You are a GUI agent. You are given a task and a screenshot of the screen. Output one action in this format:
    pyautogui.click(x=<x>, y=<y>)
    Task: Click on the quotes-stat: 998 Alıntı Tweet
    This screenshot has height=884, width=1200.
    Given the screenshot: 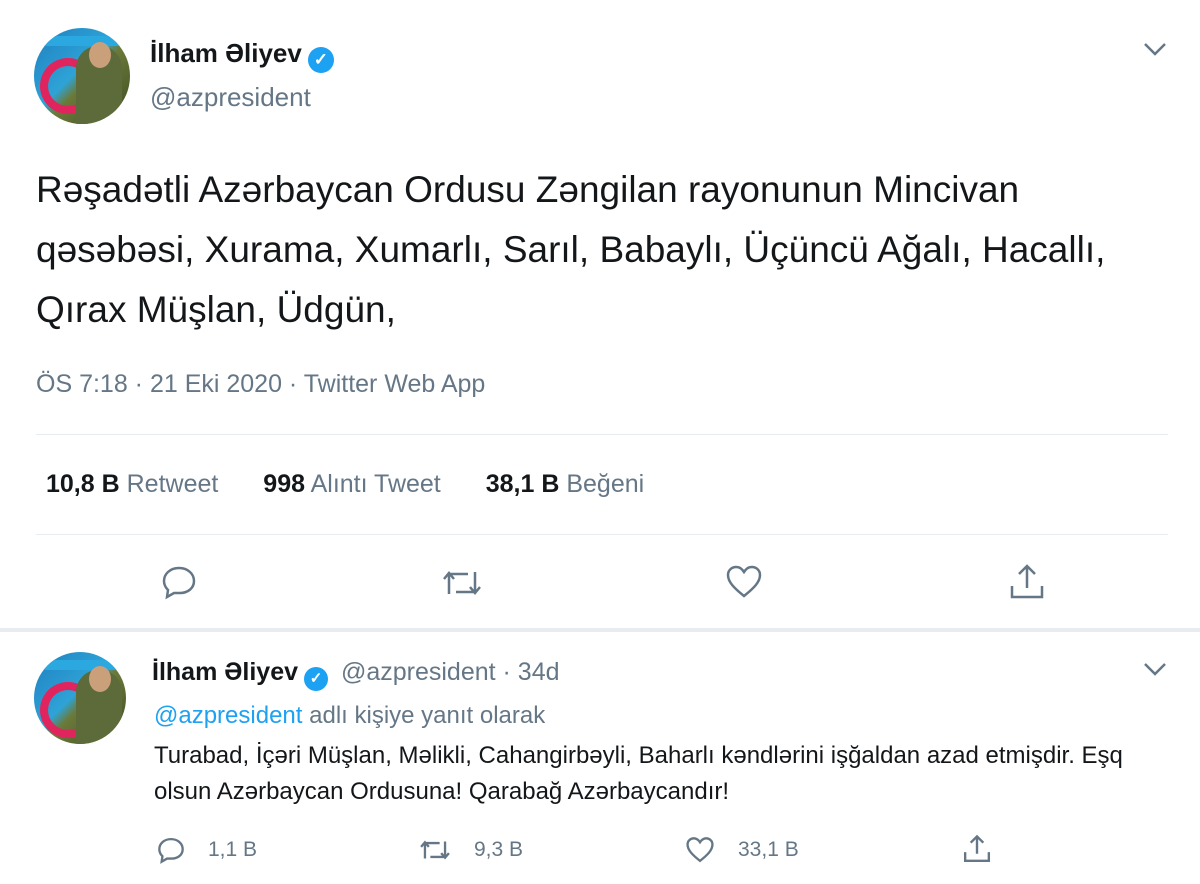 What is the action you would take?
    pyautogui.click(x=351, y=484)
    